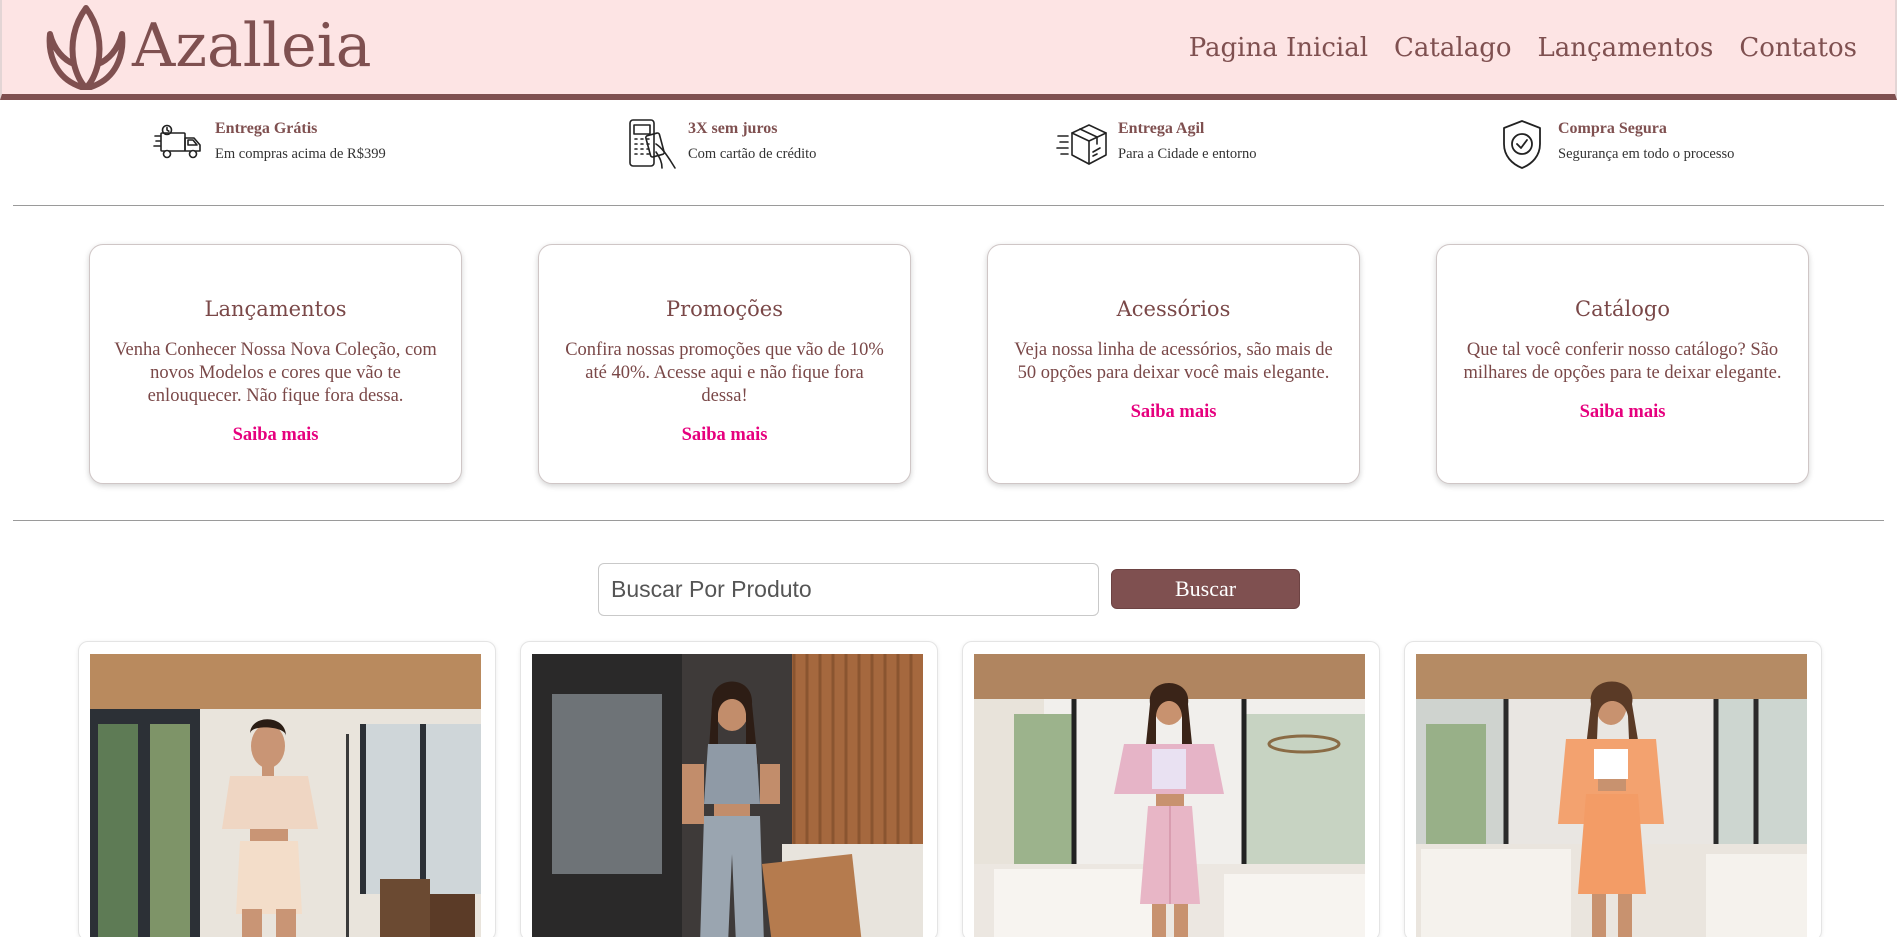 The image size is (1897, 937). Describe the element at coordinates (1278, 48) in the screenshot. I see `nav-link-home: Pagina Inicial` at that location.